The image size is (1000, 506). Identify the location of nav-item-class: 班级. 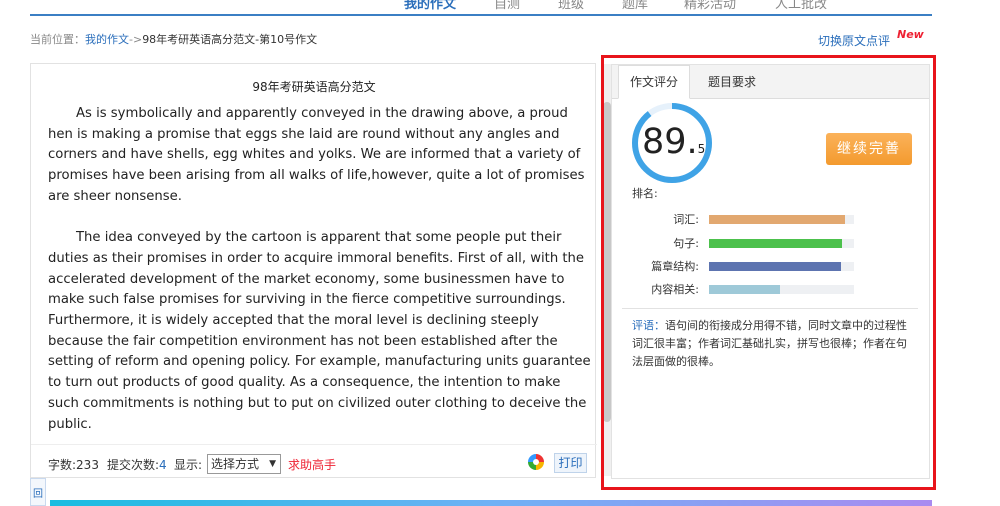
(571, 6).